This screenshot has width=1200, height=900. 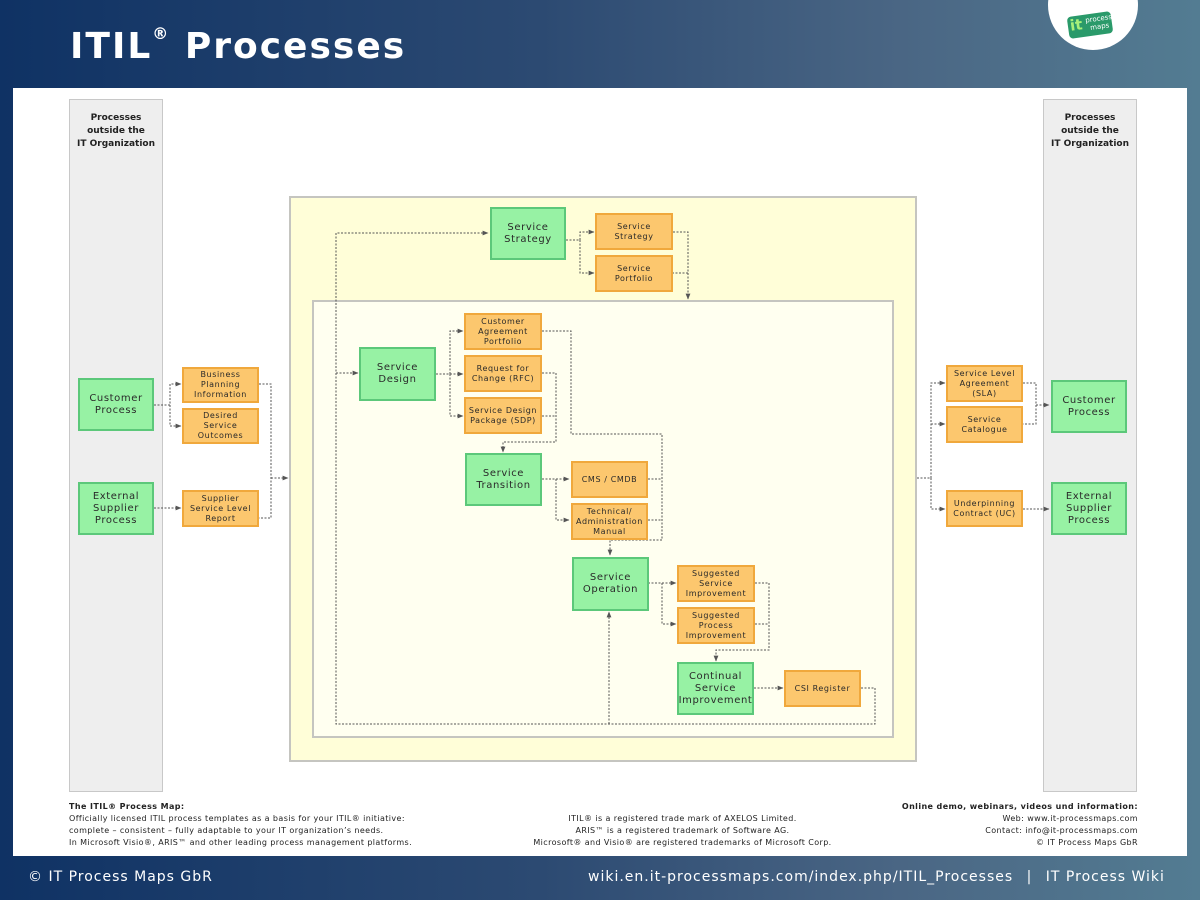 I want to click on process-service-operation: Service Operation, so click(x=610, y=584).